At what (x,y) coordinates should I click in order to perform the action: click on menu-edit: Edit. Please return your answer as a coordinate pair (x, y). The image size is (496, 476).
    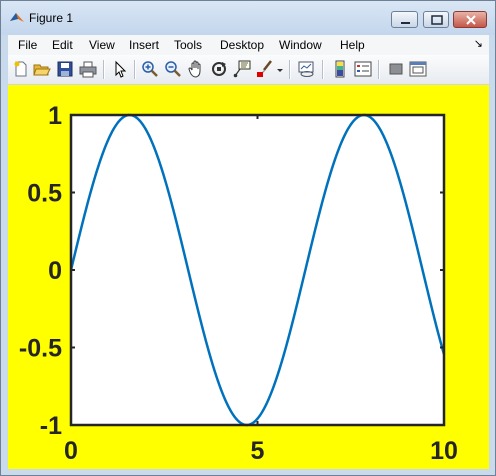
    Looking at the image, I should click on (62, 45).